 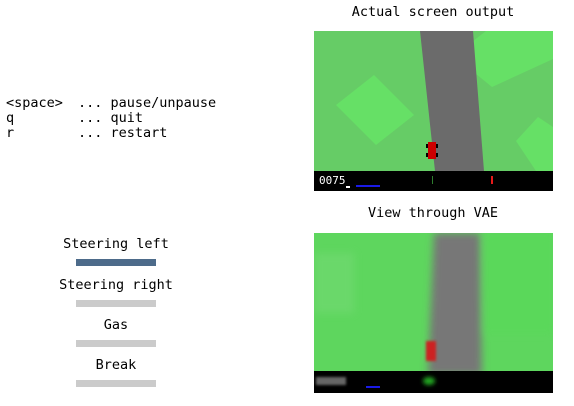 I want to click on brake-label: Break, so click(x=116, y=365).